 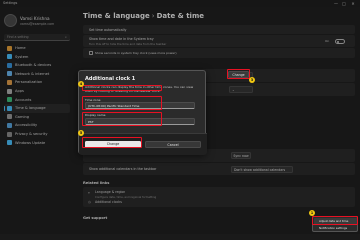 What do you see at coordinates (122, 103) in the screenshot?
I see `time-zone-highlight` at bounding box center [122, 103].